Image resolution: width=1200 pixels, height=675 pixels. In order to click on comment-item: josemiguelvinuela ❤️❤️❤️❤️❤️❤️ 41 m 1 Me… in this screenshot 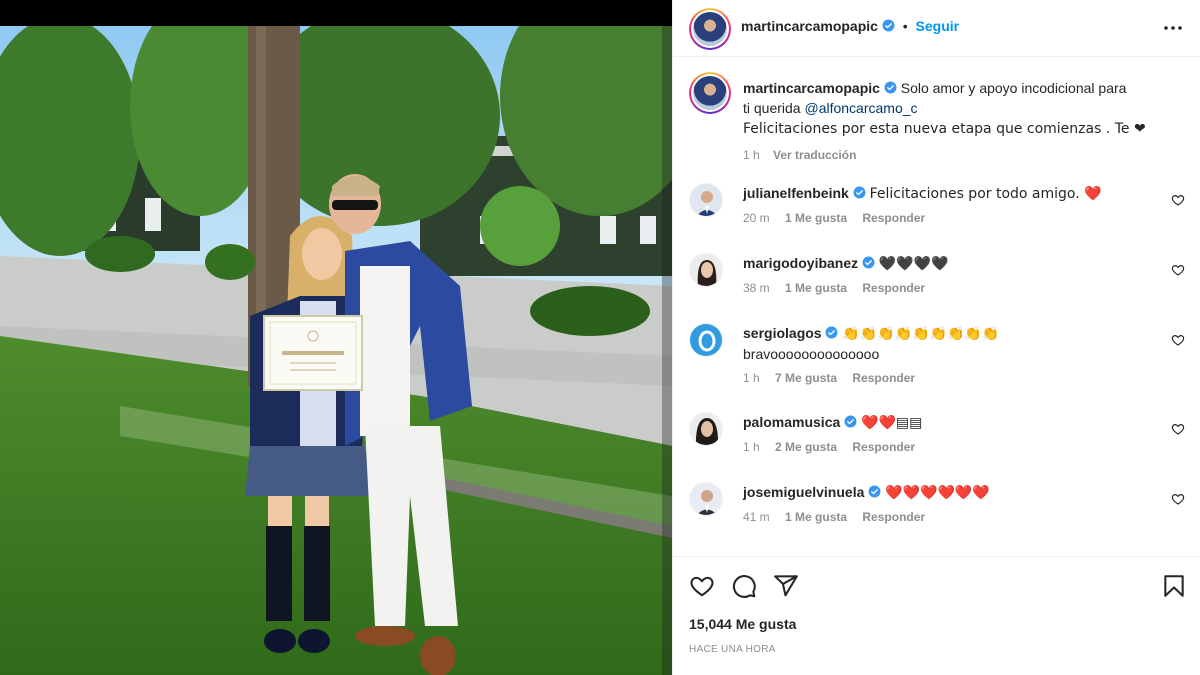, I will do `click(937, 507)`.